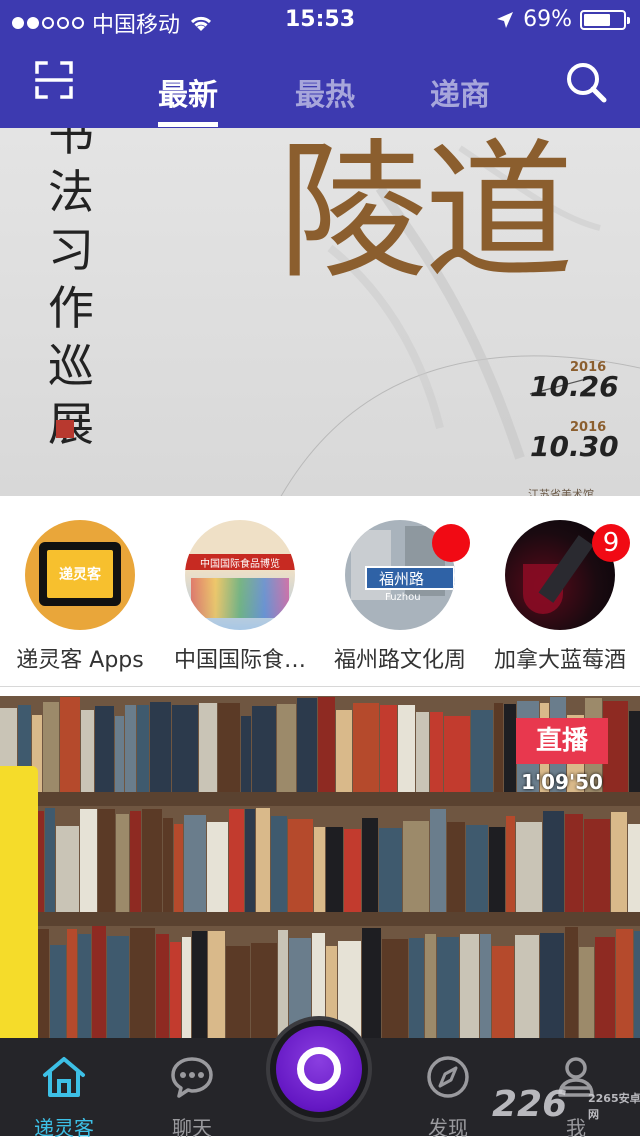  Describe the element at coordinates (80, 597) in the screenshot. I see `story-item: 递灵客 递灵客 Apps` at that location.